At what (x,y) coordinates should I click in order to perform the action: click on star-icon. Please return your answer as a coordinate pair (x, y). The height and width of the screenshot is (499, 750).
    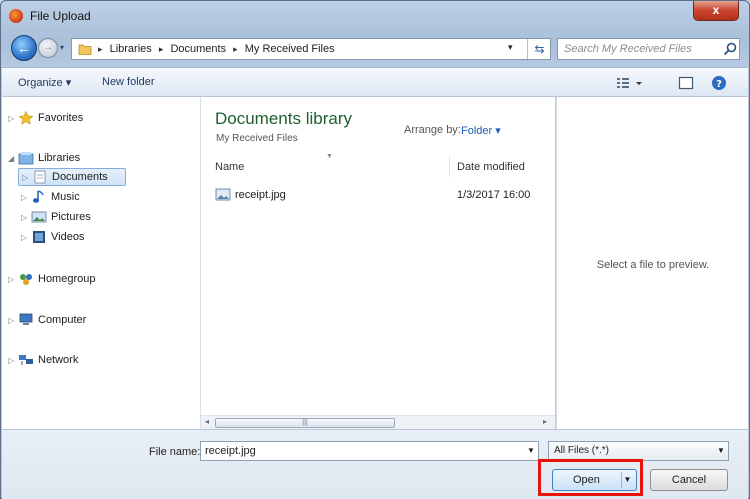
    Looking at the image, I should click on (26, 118).